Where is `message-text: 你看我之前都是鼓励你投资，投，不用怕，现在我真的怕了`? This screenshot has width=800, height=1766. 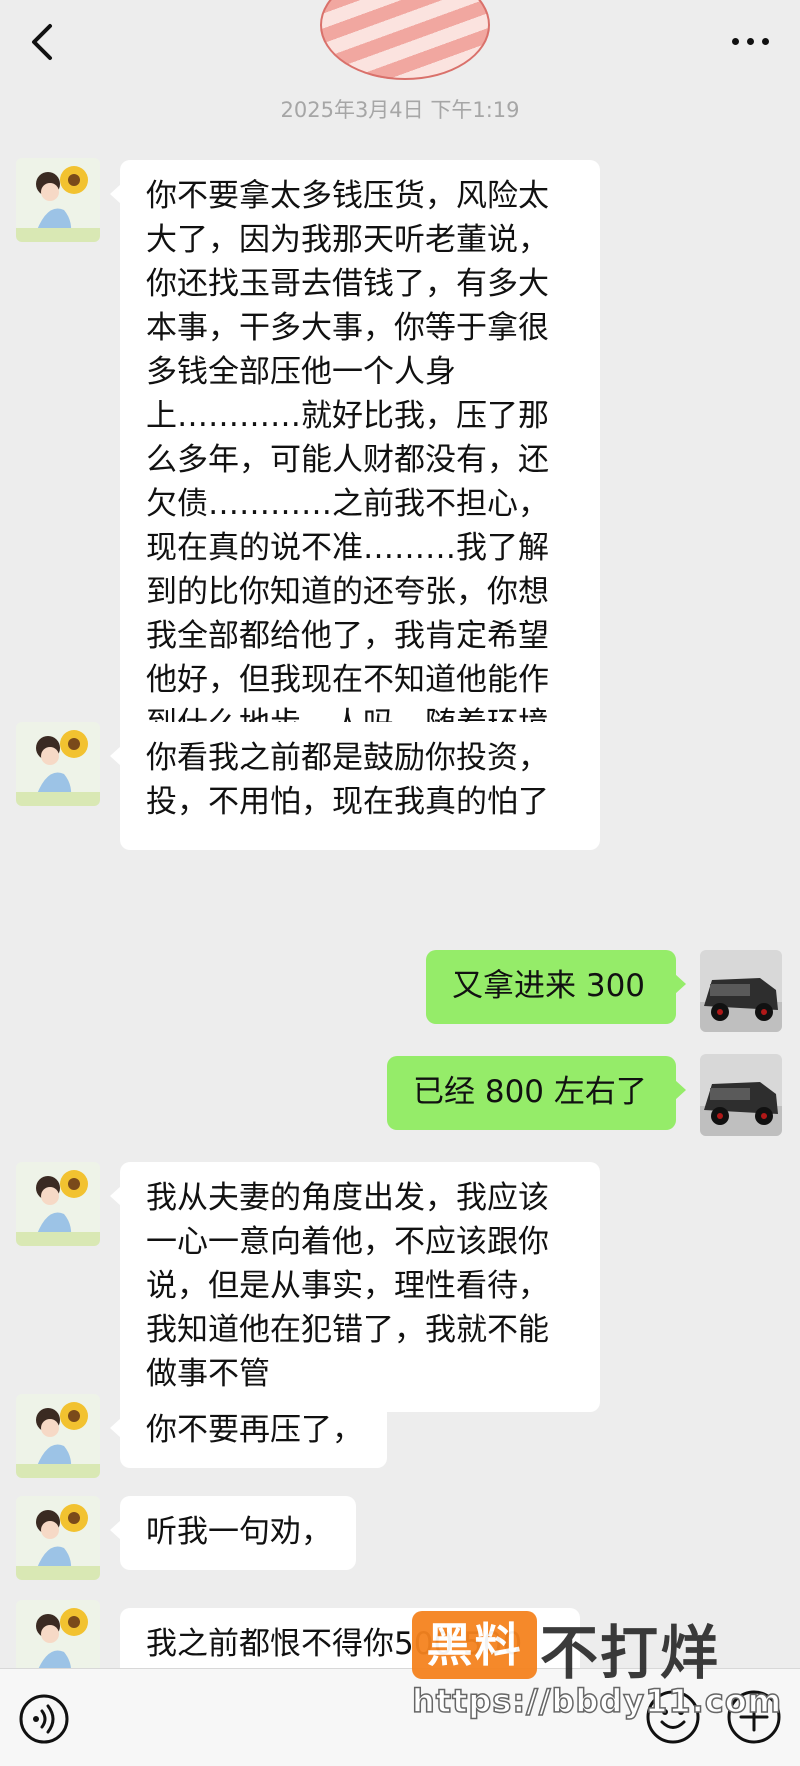
message-text: 你看我之前都是鼓励你投资，投，不用怕，现在我真的怕了 is located at coordinates (347, 780).